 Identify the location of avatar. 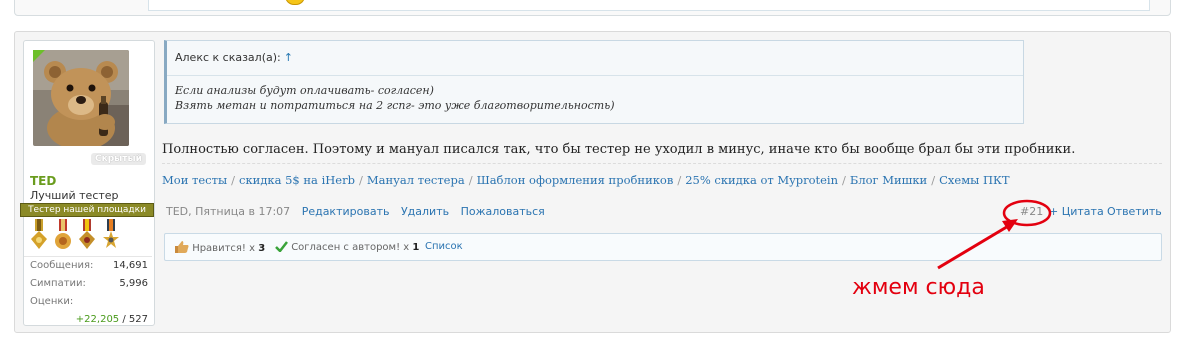
(81, 98).